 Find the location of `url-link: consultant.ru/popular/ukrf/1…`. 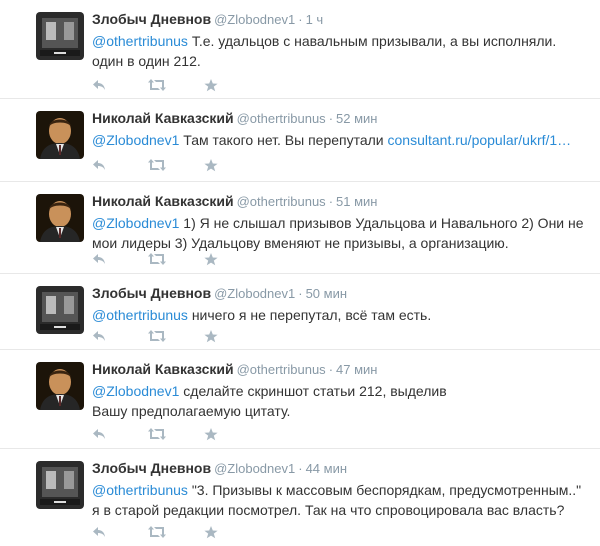

url-link: consultant.ru/popular/ukrf/1… is located at coordinates (480, 140).